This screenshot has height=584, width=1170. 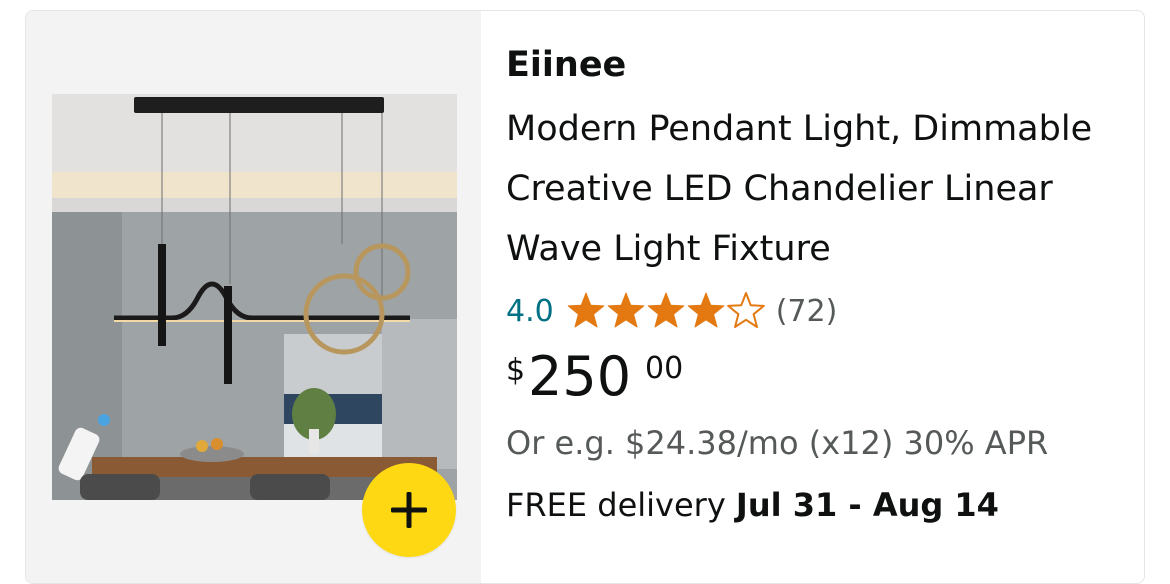 What do you see at coordinates (616, 505) in the screenshot?
I see `delivery-label: FREE delivery` at bounding box center [616, 505].